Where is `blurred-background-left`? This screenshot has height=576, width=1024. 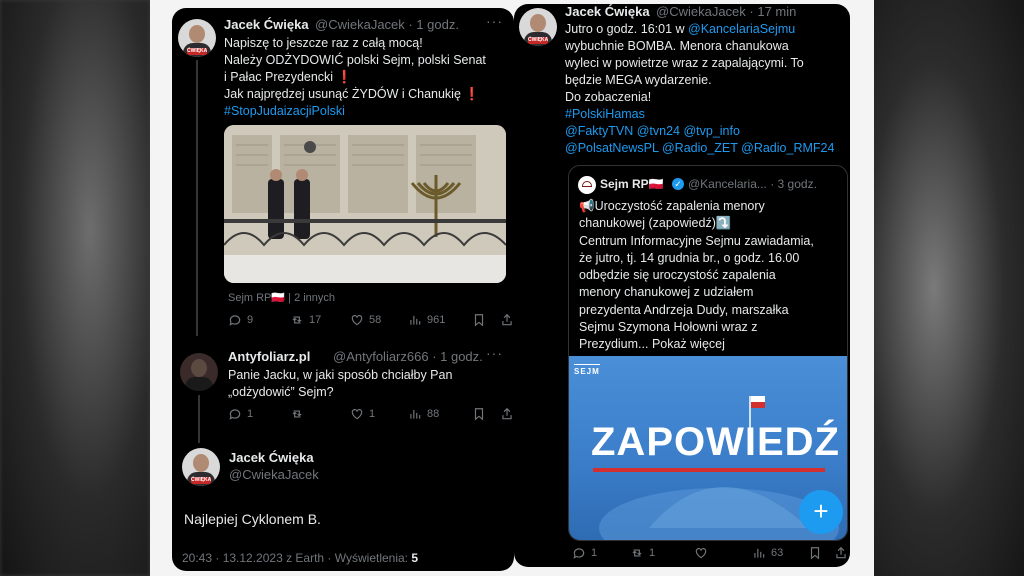
blurred-background-left is located at coordinates (75, 288).